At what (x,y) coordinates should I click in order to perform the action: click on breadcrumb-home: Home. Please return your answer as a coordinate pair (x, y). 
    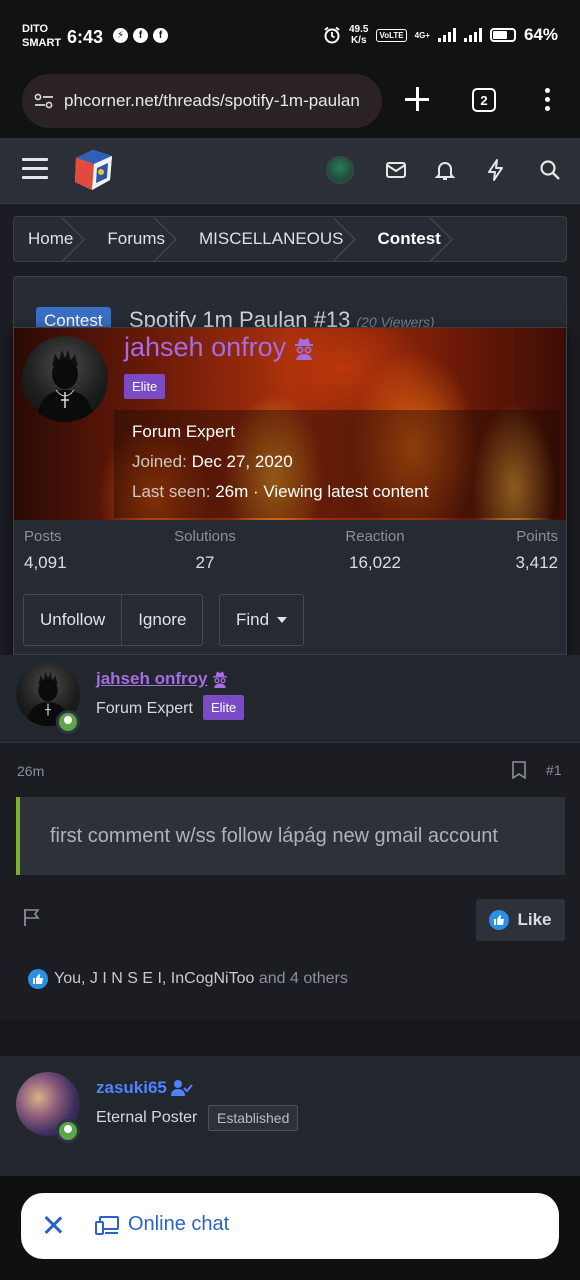
    Looking at the image, I should click on (53, 239).